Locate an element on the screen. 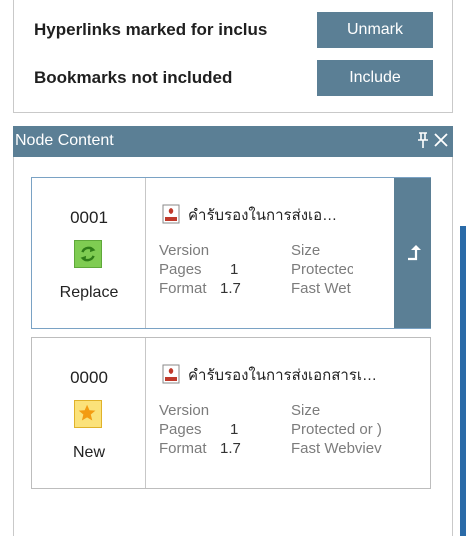 Image resolution: width=466 pixels, height=536 pixels. protected-label: Protected or ) is located at coordinates (336, 429).